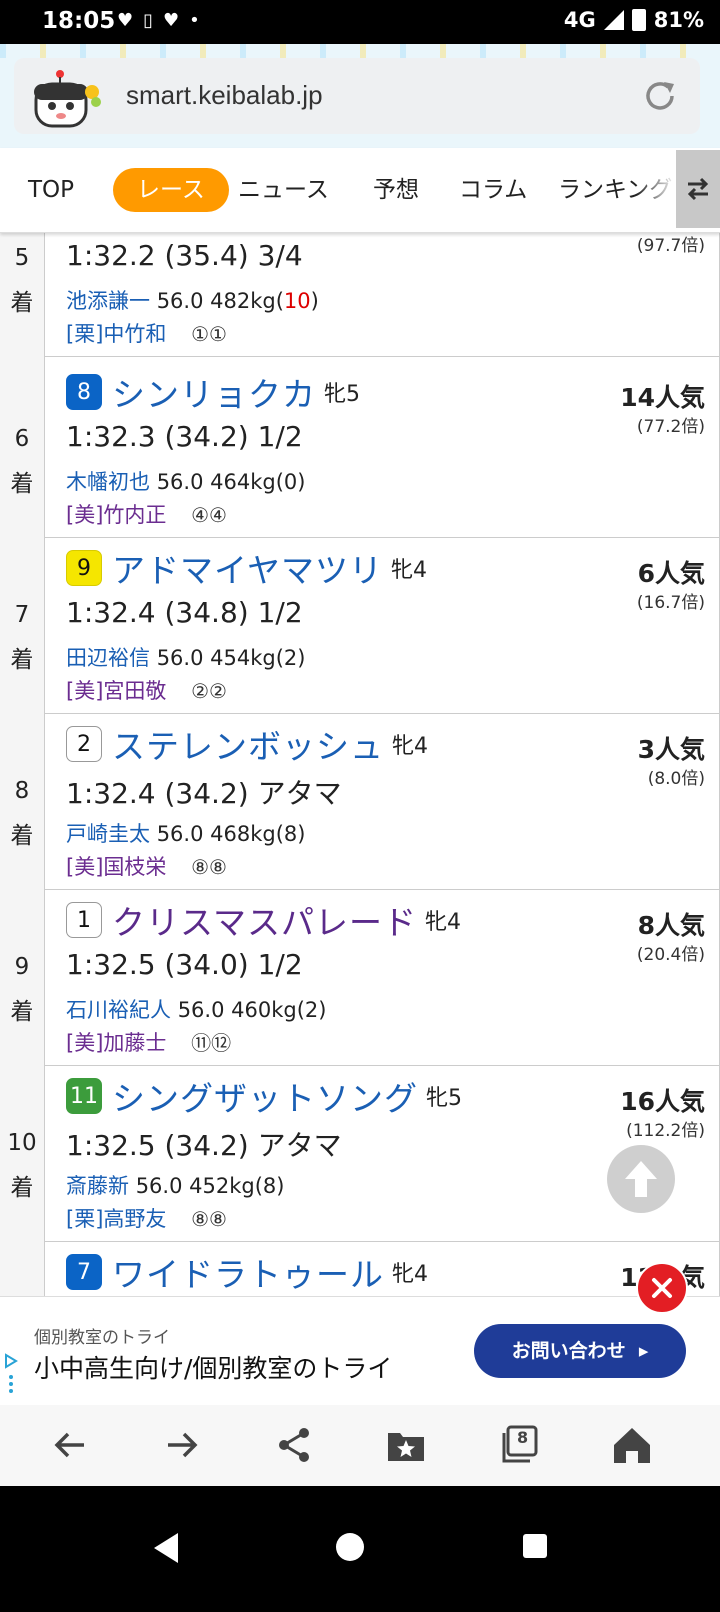 Image resolution: width=720 pixels, height=1612 pixels. Describe the element at coordinates (671, 749) in the screenshot. I see `popularity: 3人気` at that location.